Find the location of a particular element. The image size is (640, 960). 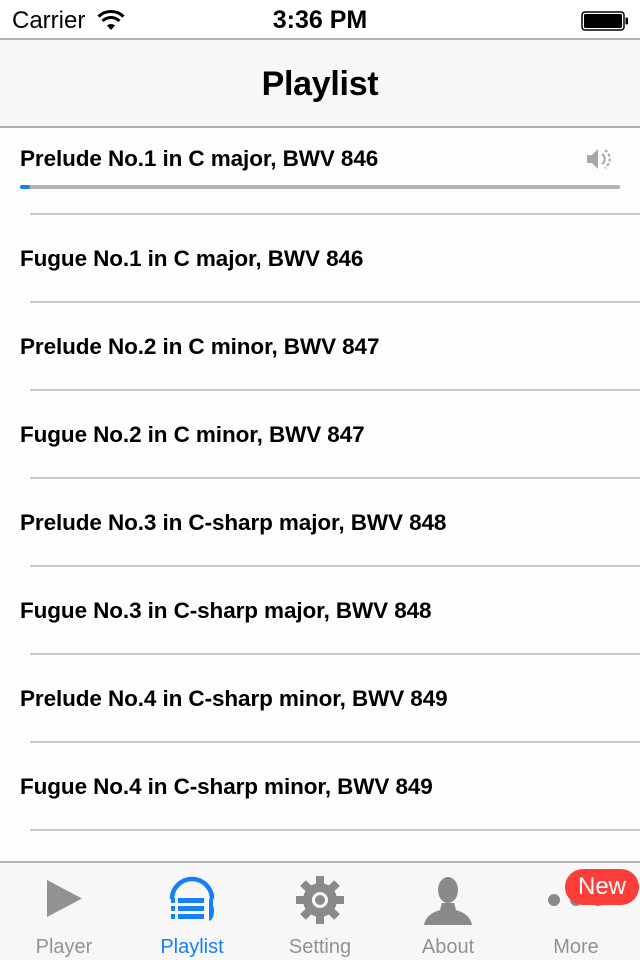

track-title: Prelude No.4 in C-sharp minor, BWV 849 is located at coordinates (234, 698).